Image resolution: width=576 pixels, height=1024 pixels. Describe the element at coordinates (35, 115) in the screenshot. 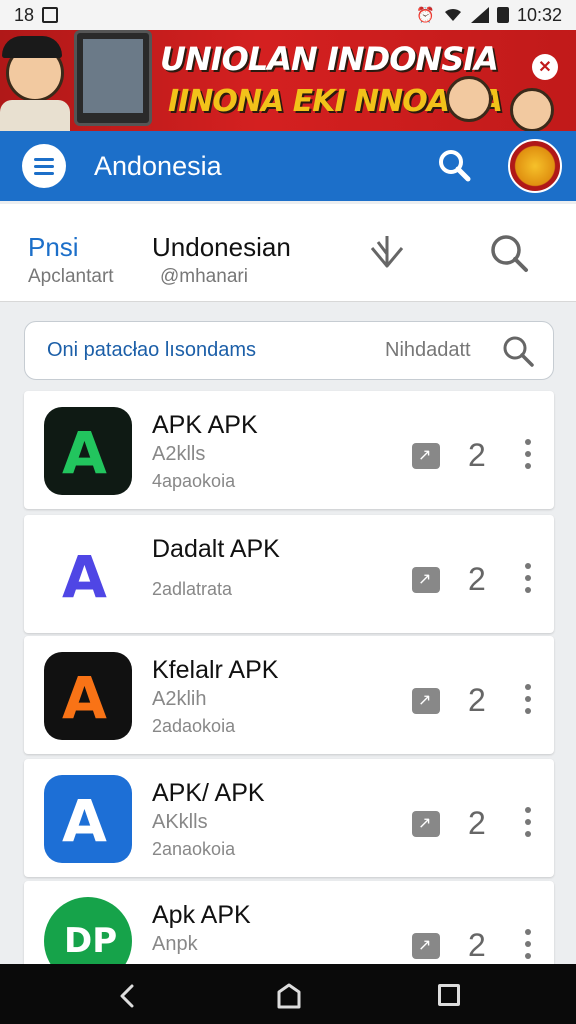

I see `banner-shirt-icon` at that location.